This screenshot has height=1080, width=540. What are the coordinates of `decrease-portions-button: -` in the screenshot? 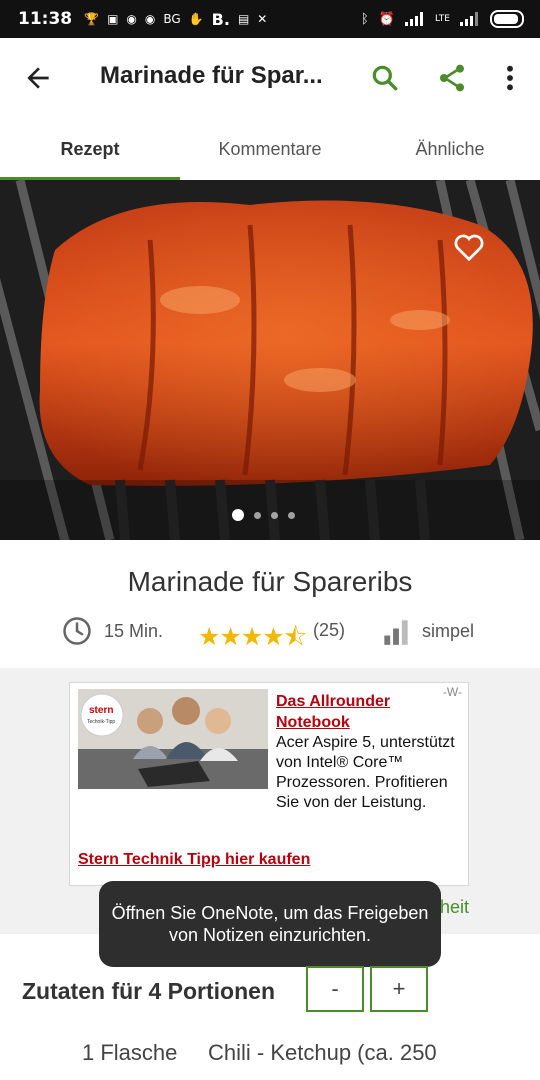 It's located at (335, 989).